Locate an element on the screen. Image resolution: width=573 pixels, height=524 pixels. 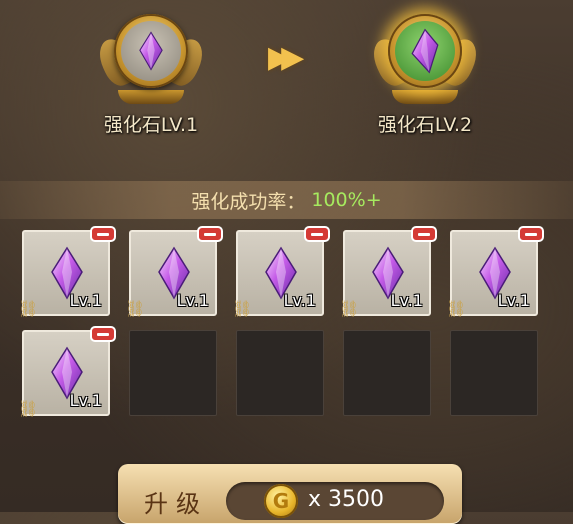
upgrade-cost: x 3500 is located at coordinates (346, 499).